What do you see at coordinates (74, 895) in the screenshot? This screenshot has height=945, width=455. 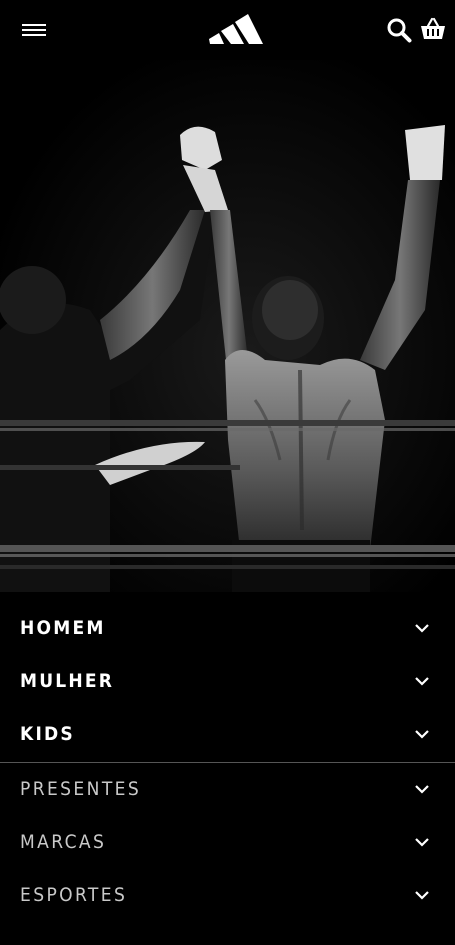 I see `nav-item-label: ESPORTES` at bounding box center [74, 895].